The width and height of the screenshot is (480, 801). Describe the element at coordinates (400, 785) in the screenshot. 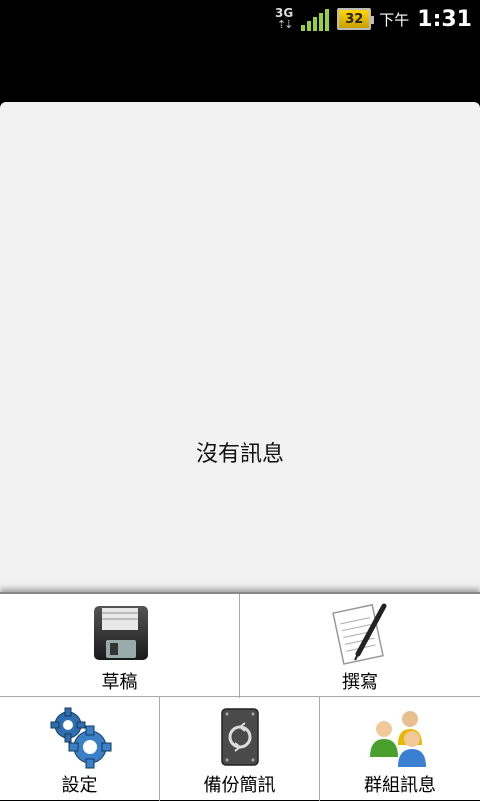

I see `group-message-label: 群組訊息` at that location.